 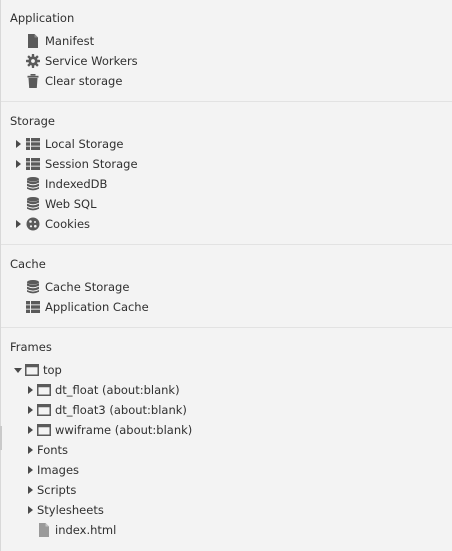 What do you see at coordinates (226, 164) in the screenshot?
I see `tree-item-session-storage: Session Storage` at bounding box center [226, 164].